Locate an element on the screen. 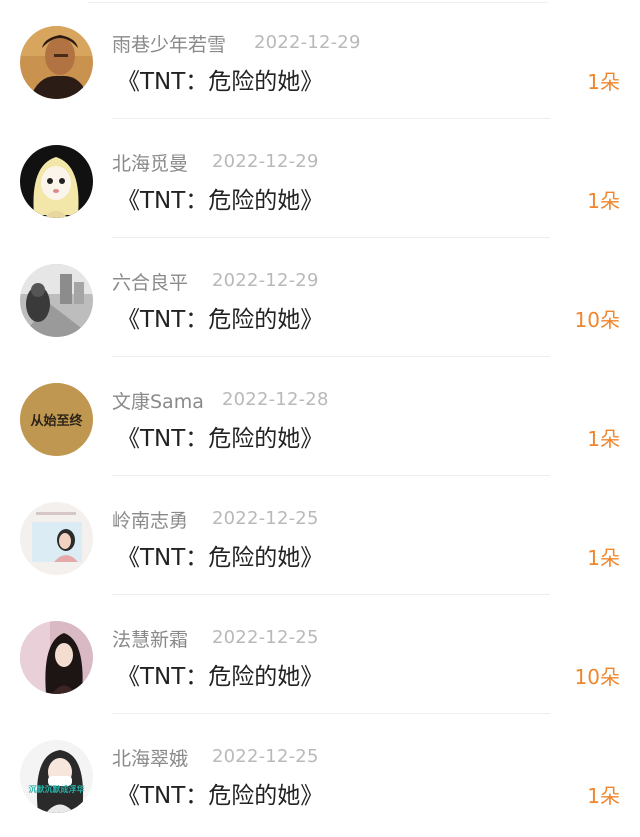  user-name: 岭南志勇 is located at coordinates (150, 519).